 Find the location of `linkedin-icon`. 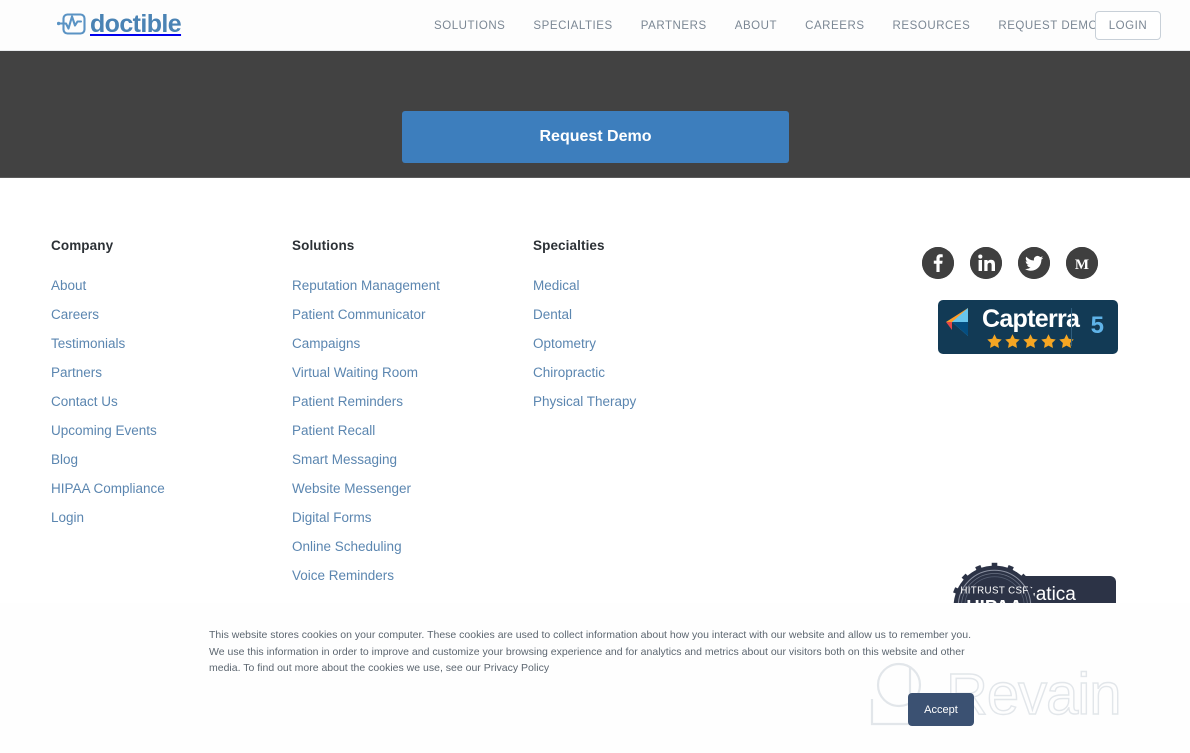

linkedin-icon is located at coordinates (986, 263).